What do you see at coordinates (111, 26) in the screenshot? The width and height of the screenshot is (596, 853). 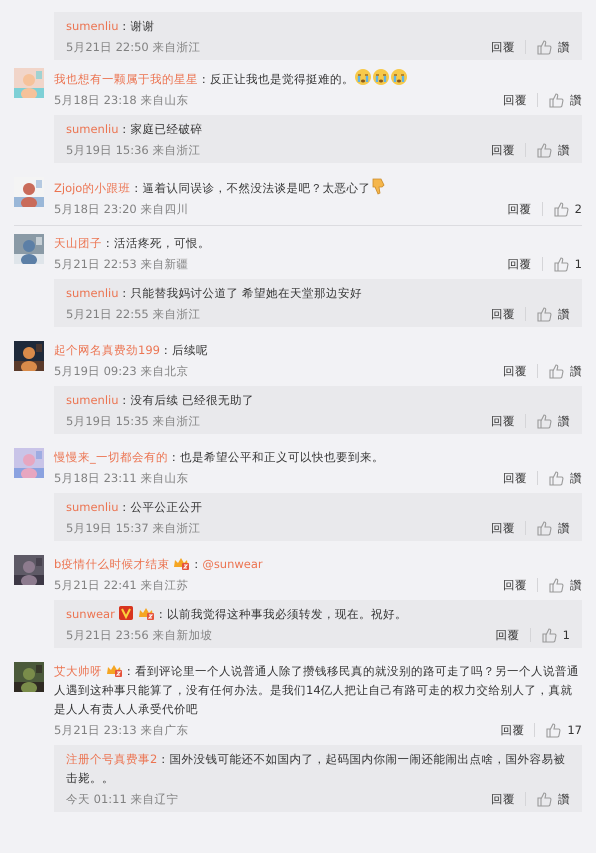 I see `comment-text: sumenliu：谢谢` at bounding box center [111, 26].